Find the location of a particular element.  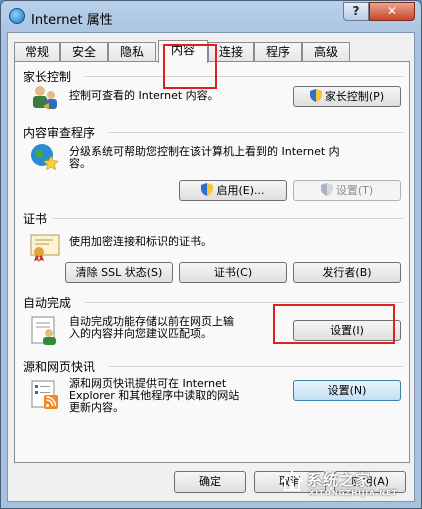

parental-controls-button: 家长控制(P) is located at coordinates (347, 96).